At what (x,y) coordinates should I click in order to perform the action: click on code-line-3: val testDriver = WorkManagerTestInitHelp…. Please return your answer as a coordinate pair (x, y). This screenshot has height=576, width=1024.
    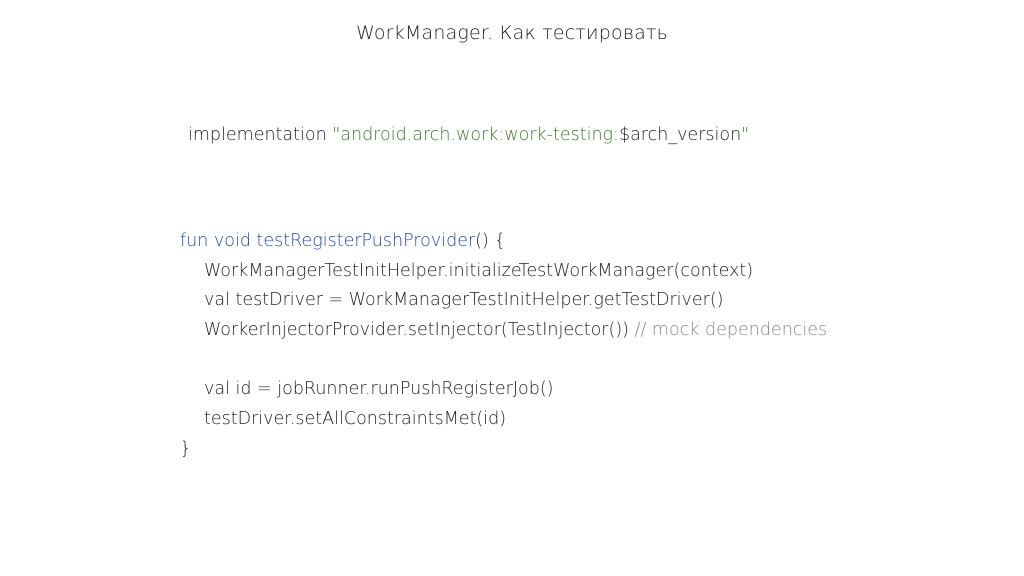
    Looking at the image, I should click on (464, 300).